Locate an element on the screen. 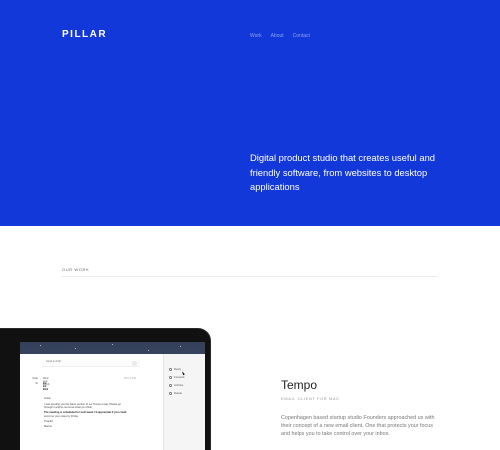 This screenshot has width=500, height=450. reply-icon is located at coordinates (170, 369).